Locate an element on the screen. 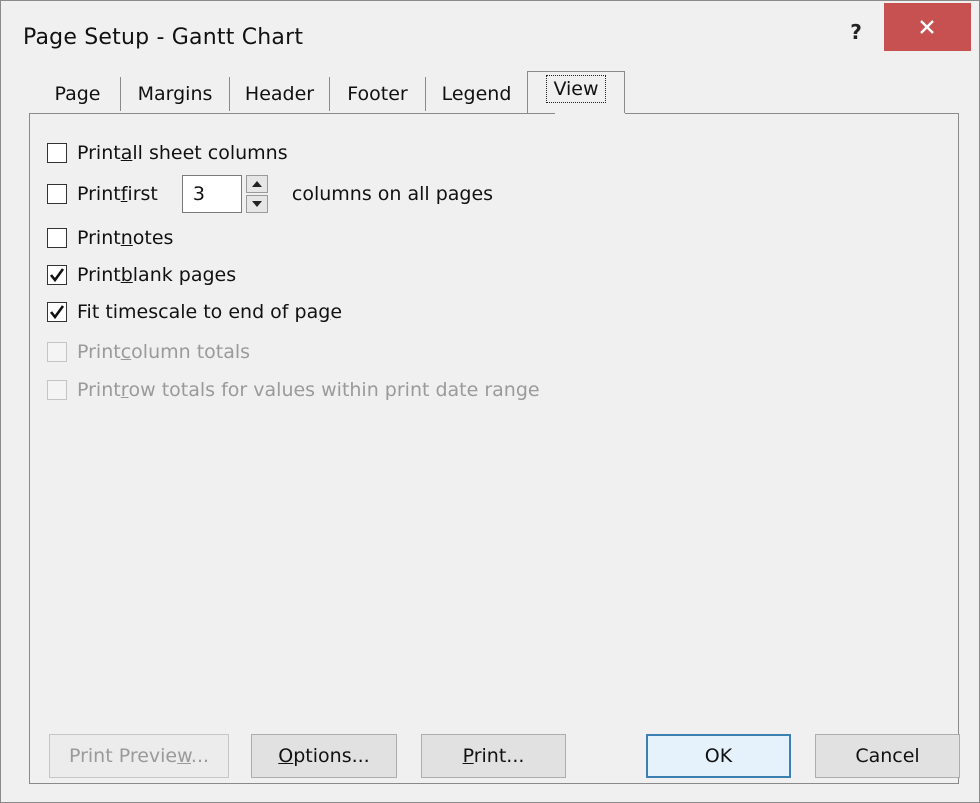 This screenshot has height=803, width=980. print-first-option: Print f irst 3 columns on all pages is located at coordinates (270, 194).